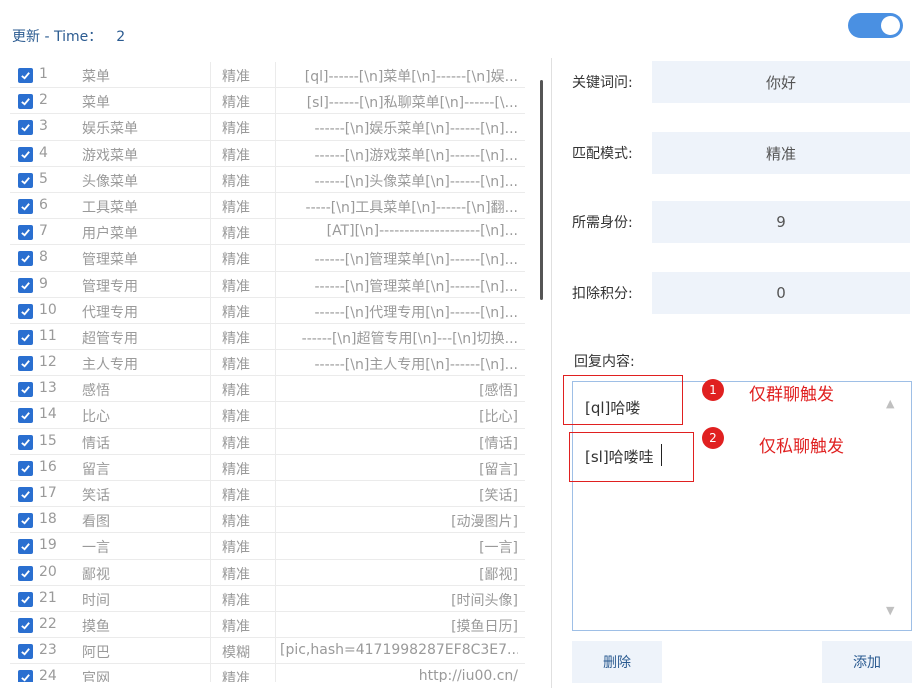 Image resolution: width=922 pixels, height=692 pixels. What do you see at coordinates (267, 441) in the screenshot?
I see `table-row: 15 情话 精准 [情话]` at bounding box center [267, 441].